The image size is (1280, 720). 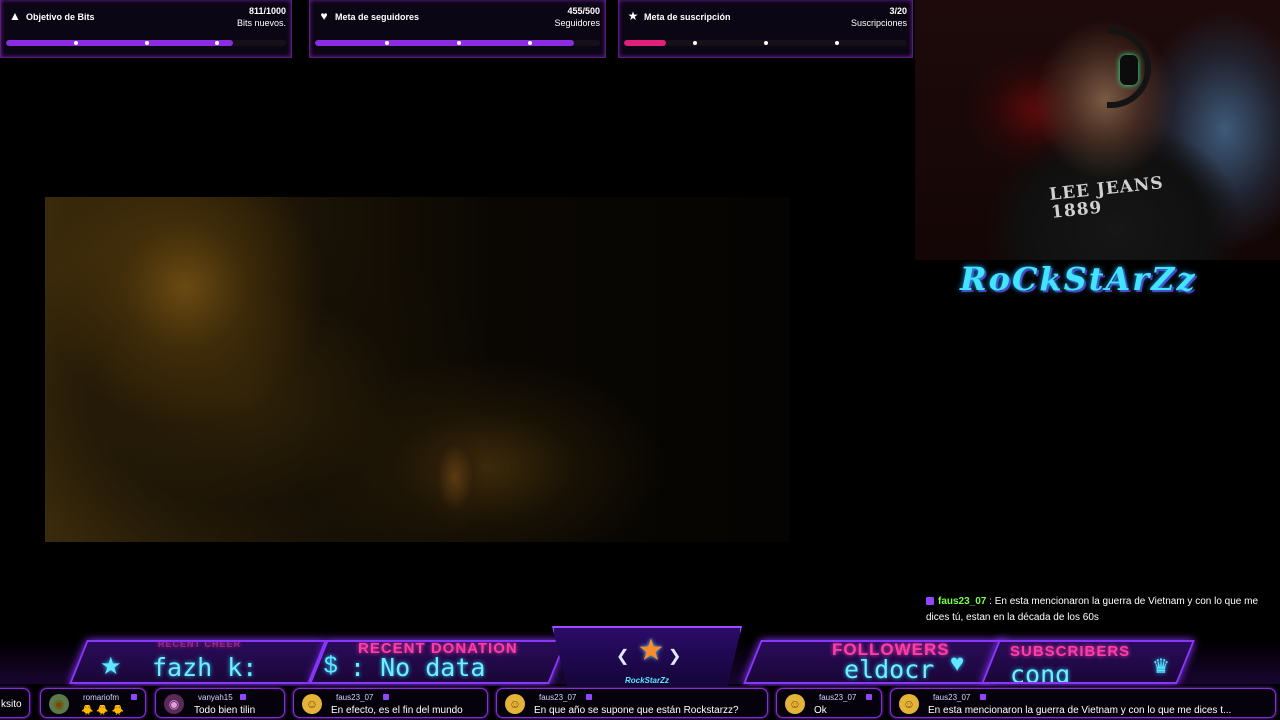 What do you see at coordinates (397, 710) in the screenshot?
I see `ticker-message: En efecto, es el fin del mundo` at bounding box center [397, 710].